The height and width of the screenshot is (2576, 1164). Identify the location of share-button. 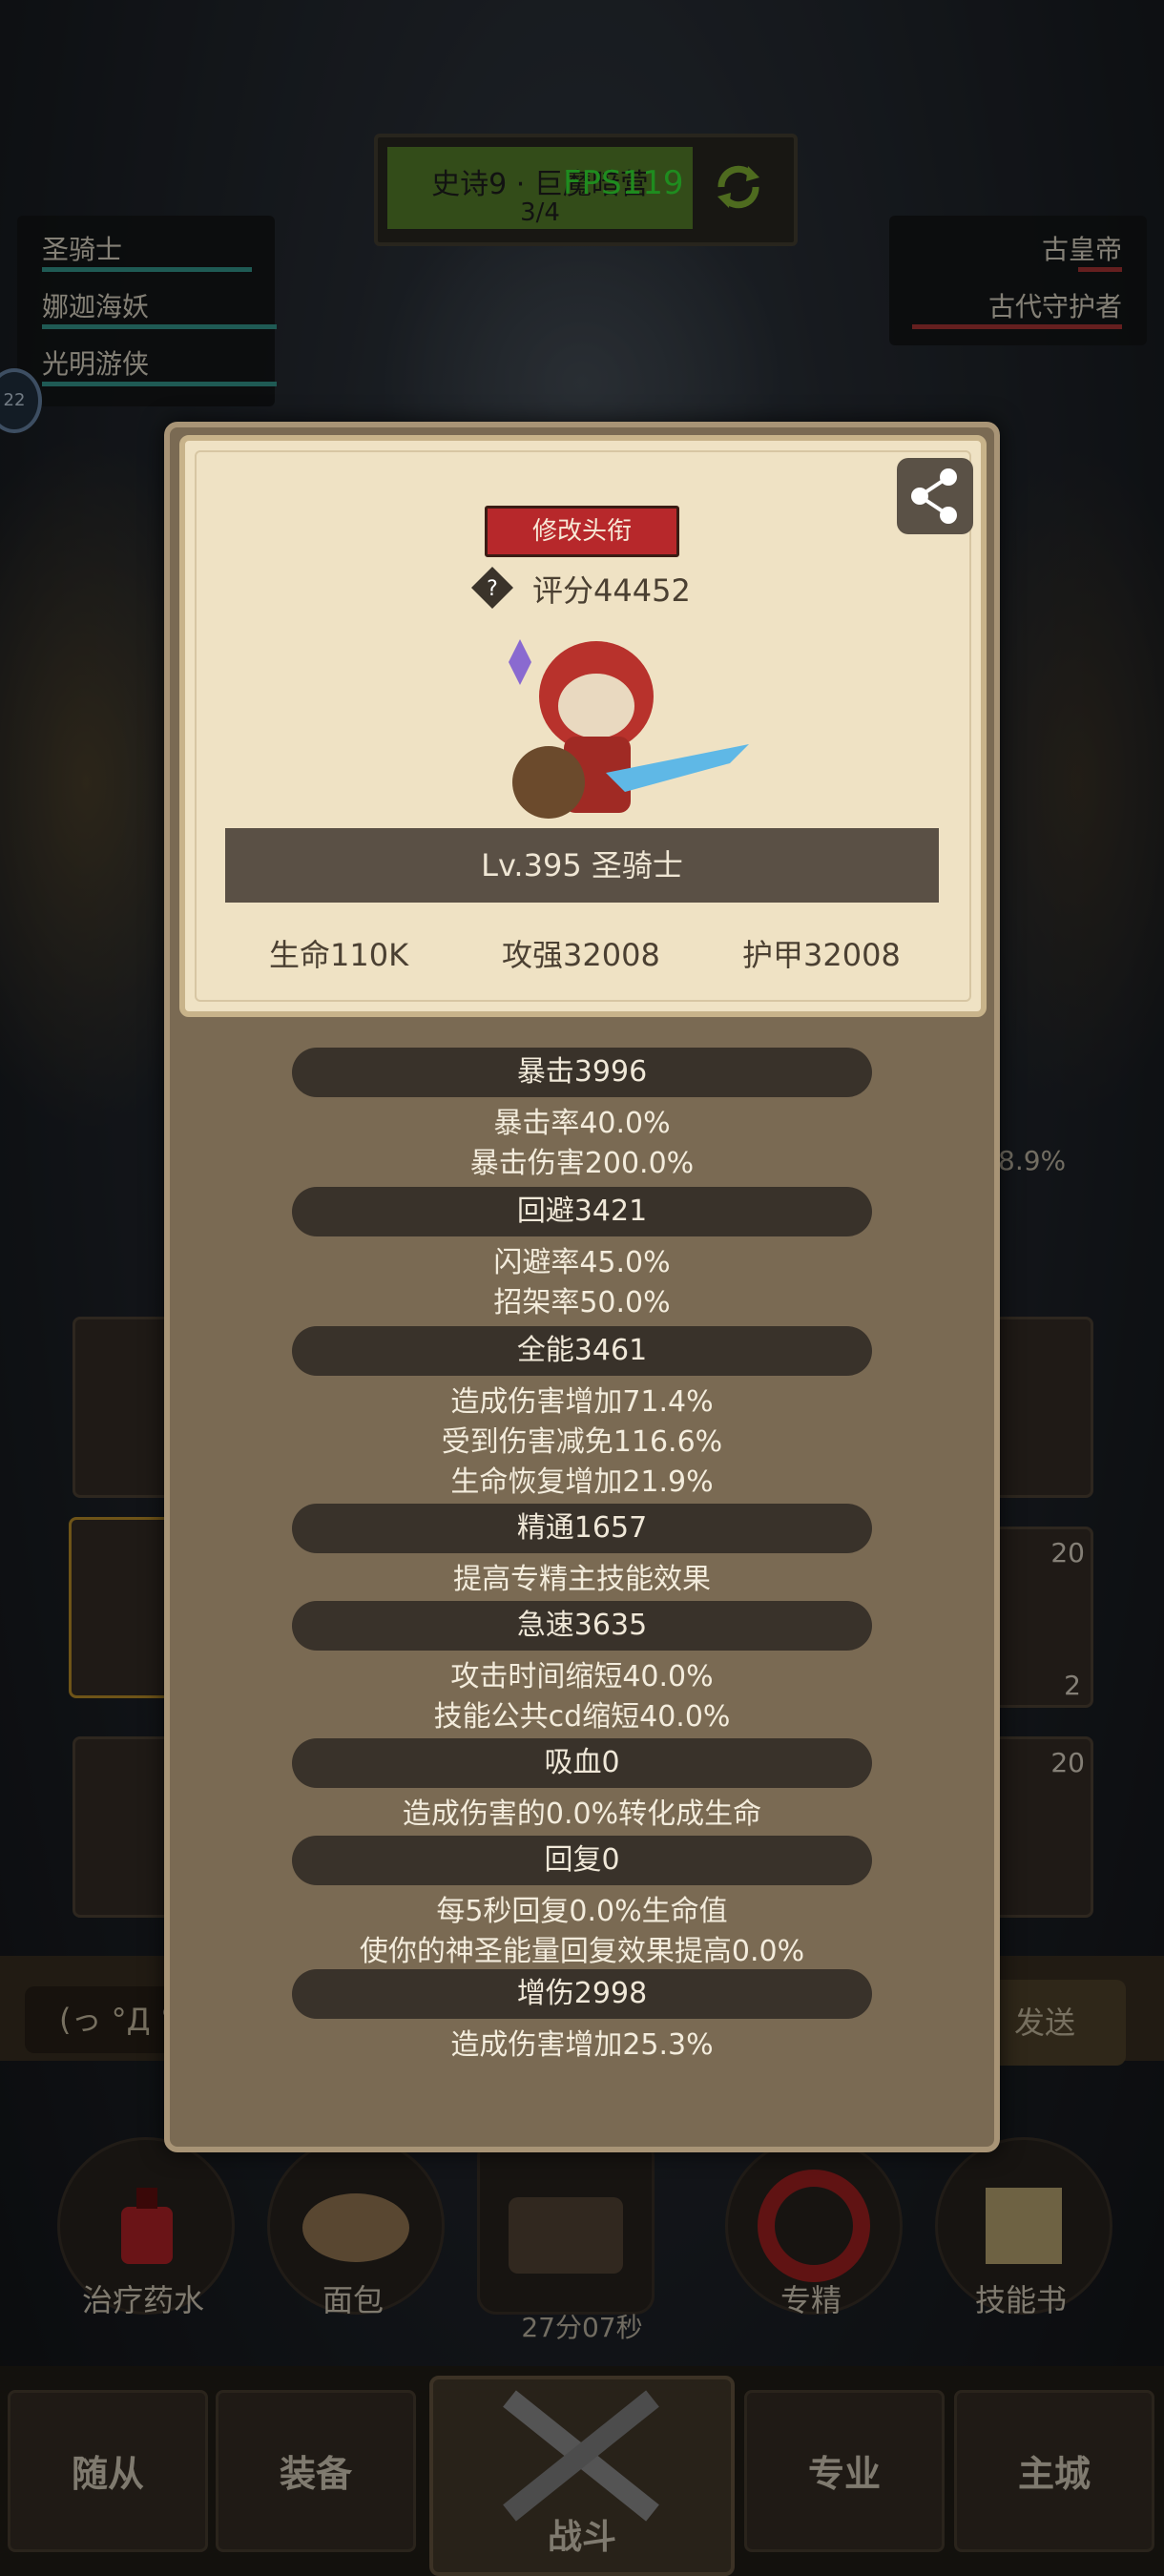
(935, 496).